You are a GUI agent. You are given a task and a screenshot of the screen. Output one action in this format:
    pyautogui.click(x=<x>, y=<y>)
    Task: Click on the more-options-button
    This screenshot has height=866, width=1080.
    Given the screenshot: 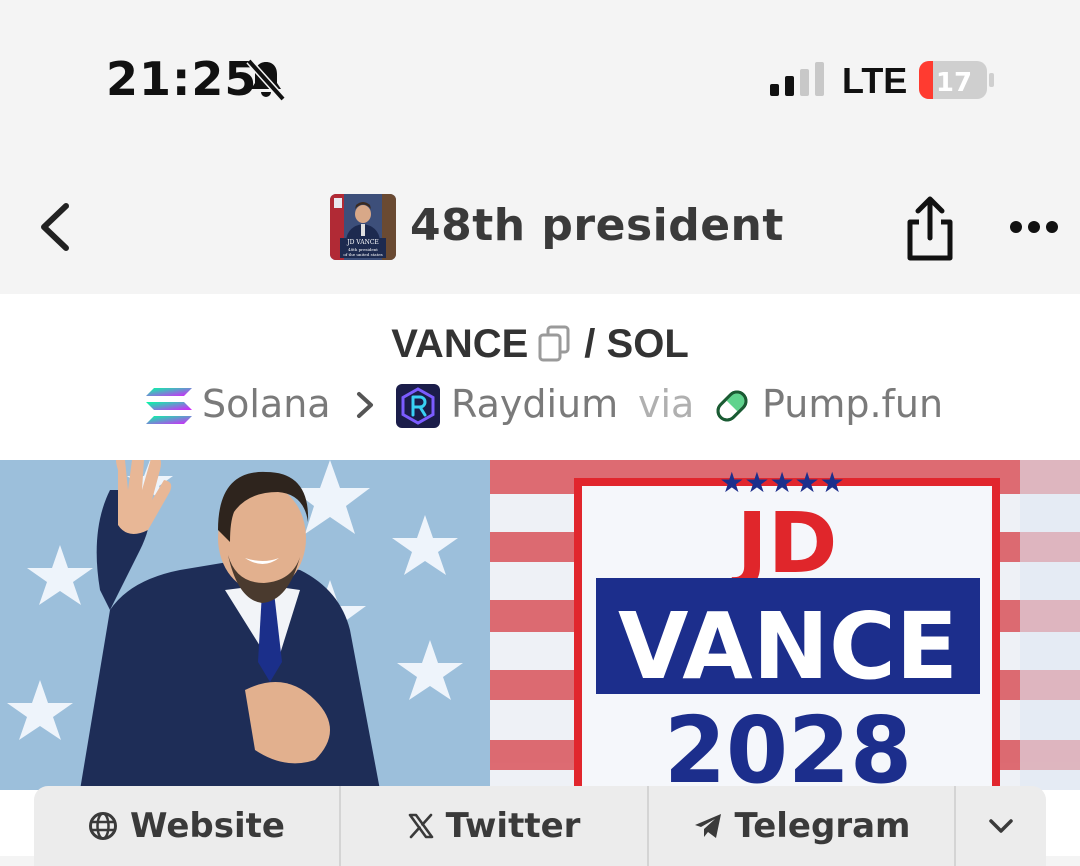 What is the action you would take?
    pyautogui.click(x=1034, y=227)
    